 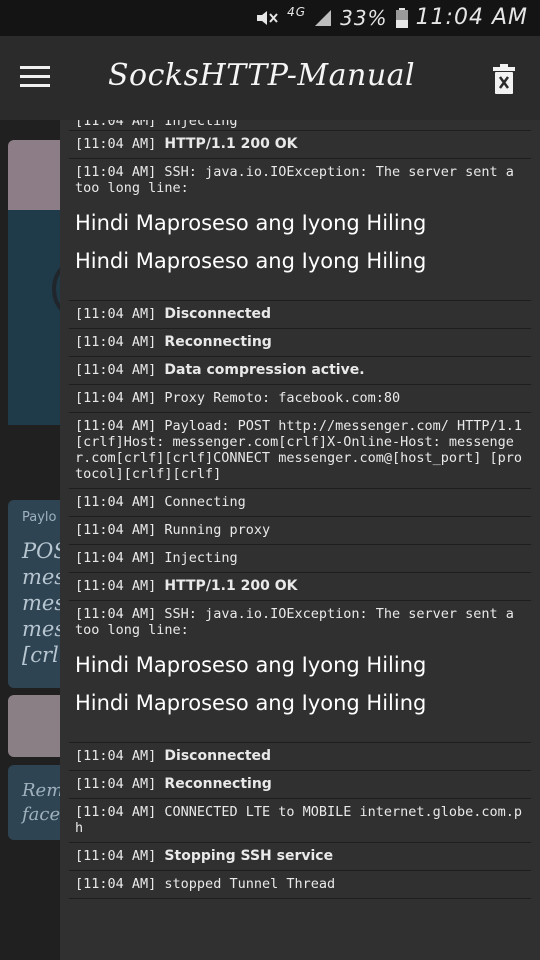 I want to click on log-row: [11:04 AM] Connecting, so click(x=300, y=503).